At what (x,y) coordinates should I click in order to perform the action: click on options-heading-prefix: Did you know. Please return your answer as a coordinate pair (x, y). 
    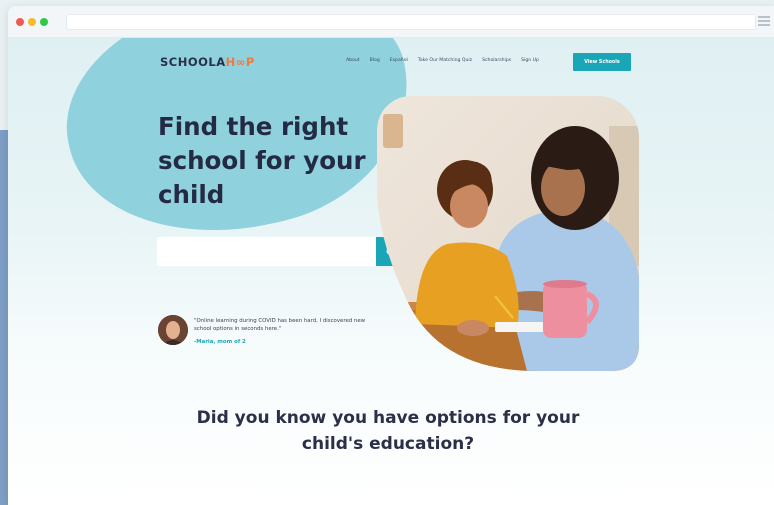
    Looking at the image, I should click on (264, 418).